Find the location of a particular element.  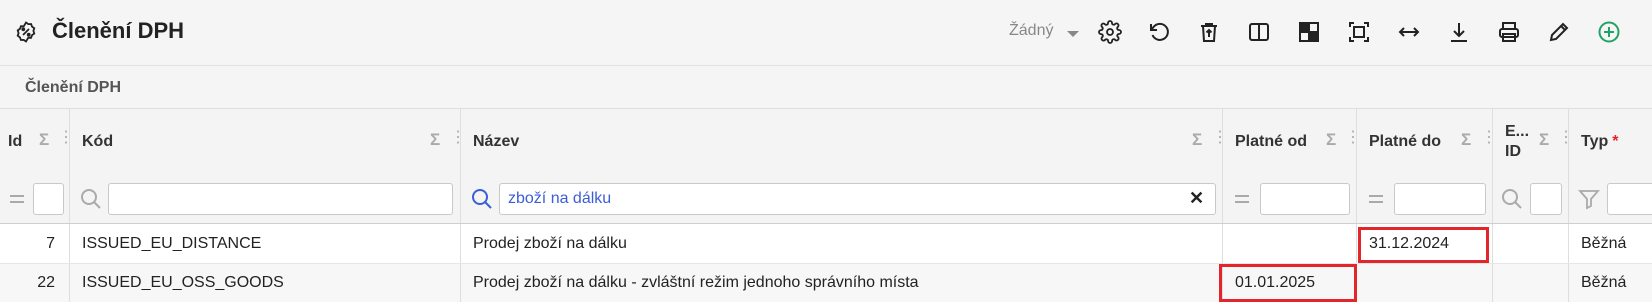

filter-cell-typ is located at coordinates (1610, 199).